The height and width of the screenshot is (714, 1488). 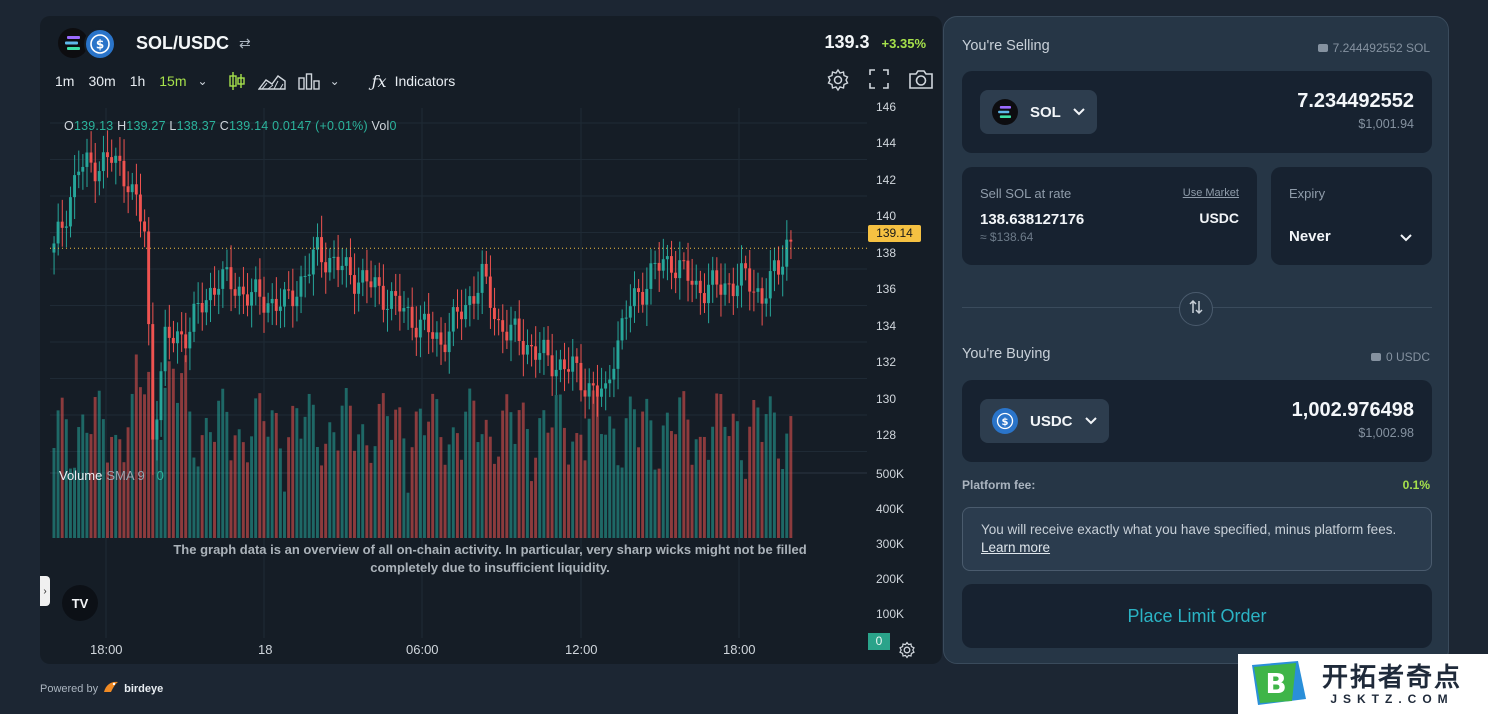 I want to click on price-change: +3.35%, so click(x=903, y=43).